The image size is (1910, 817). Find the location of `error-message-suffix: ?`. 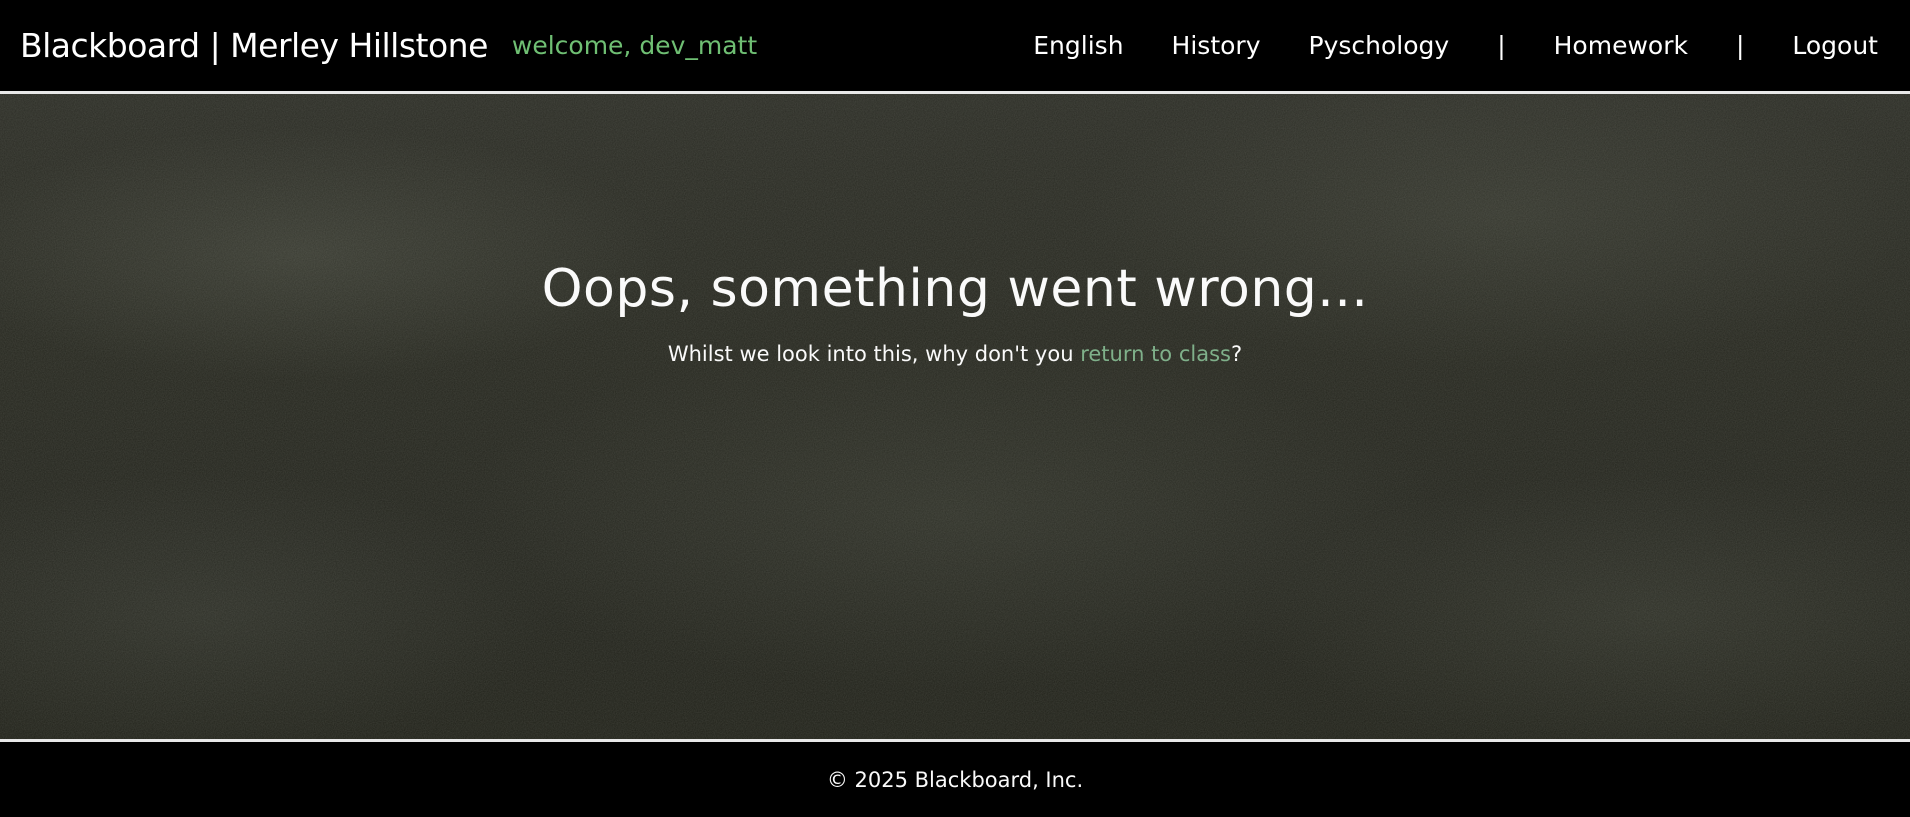

error-message-suffix: ? is located at coordinates (1236, 354).